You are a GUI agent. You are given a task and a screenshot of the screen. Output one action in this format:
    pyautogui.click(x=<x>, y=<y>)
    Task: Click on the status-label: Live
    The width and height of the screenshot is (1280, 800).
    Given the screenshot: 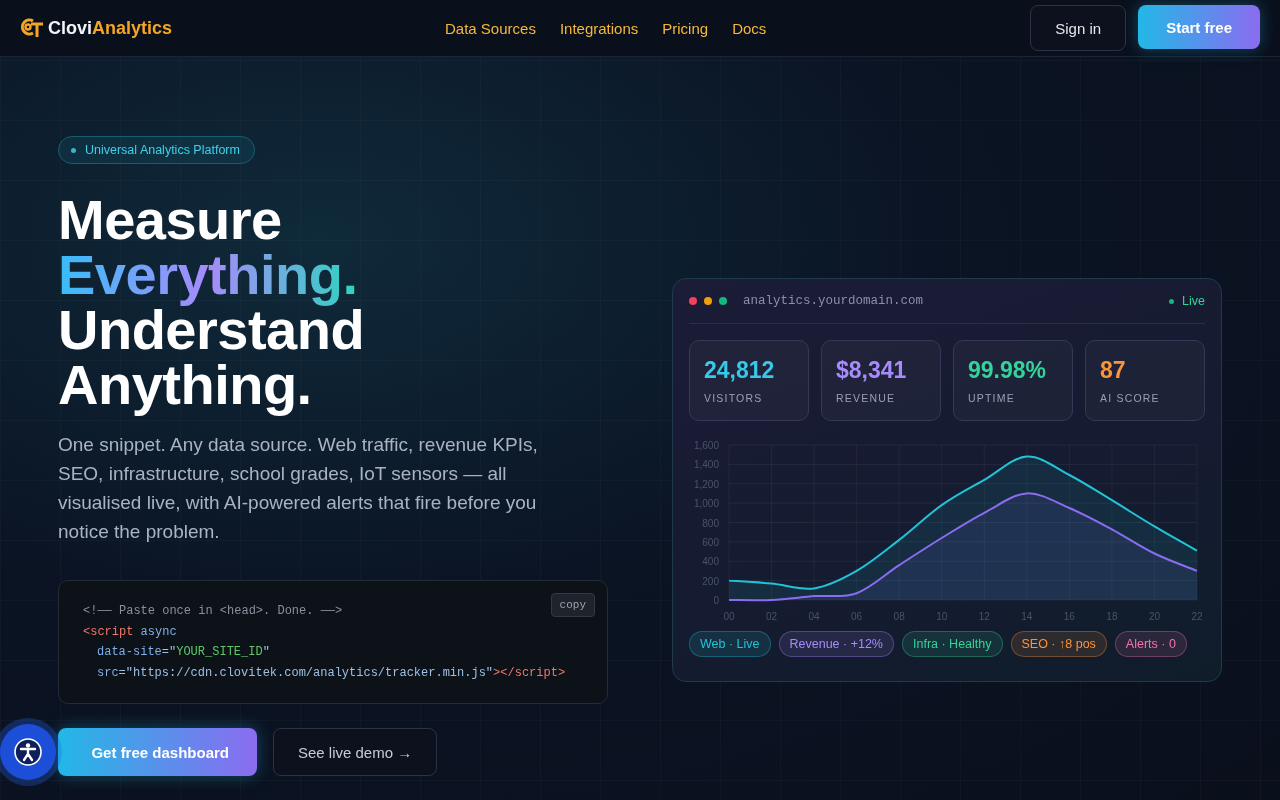 What is the action you would take?
    pyautogui.click(x=1193, y=301)
    